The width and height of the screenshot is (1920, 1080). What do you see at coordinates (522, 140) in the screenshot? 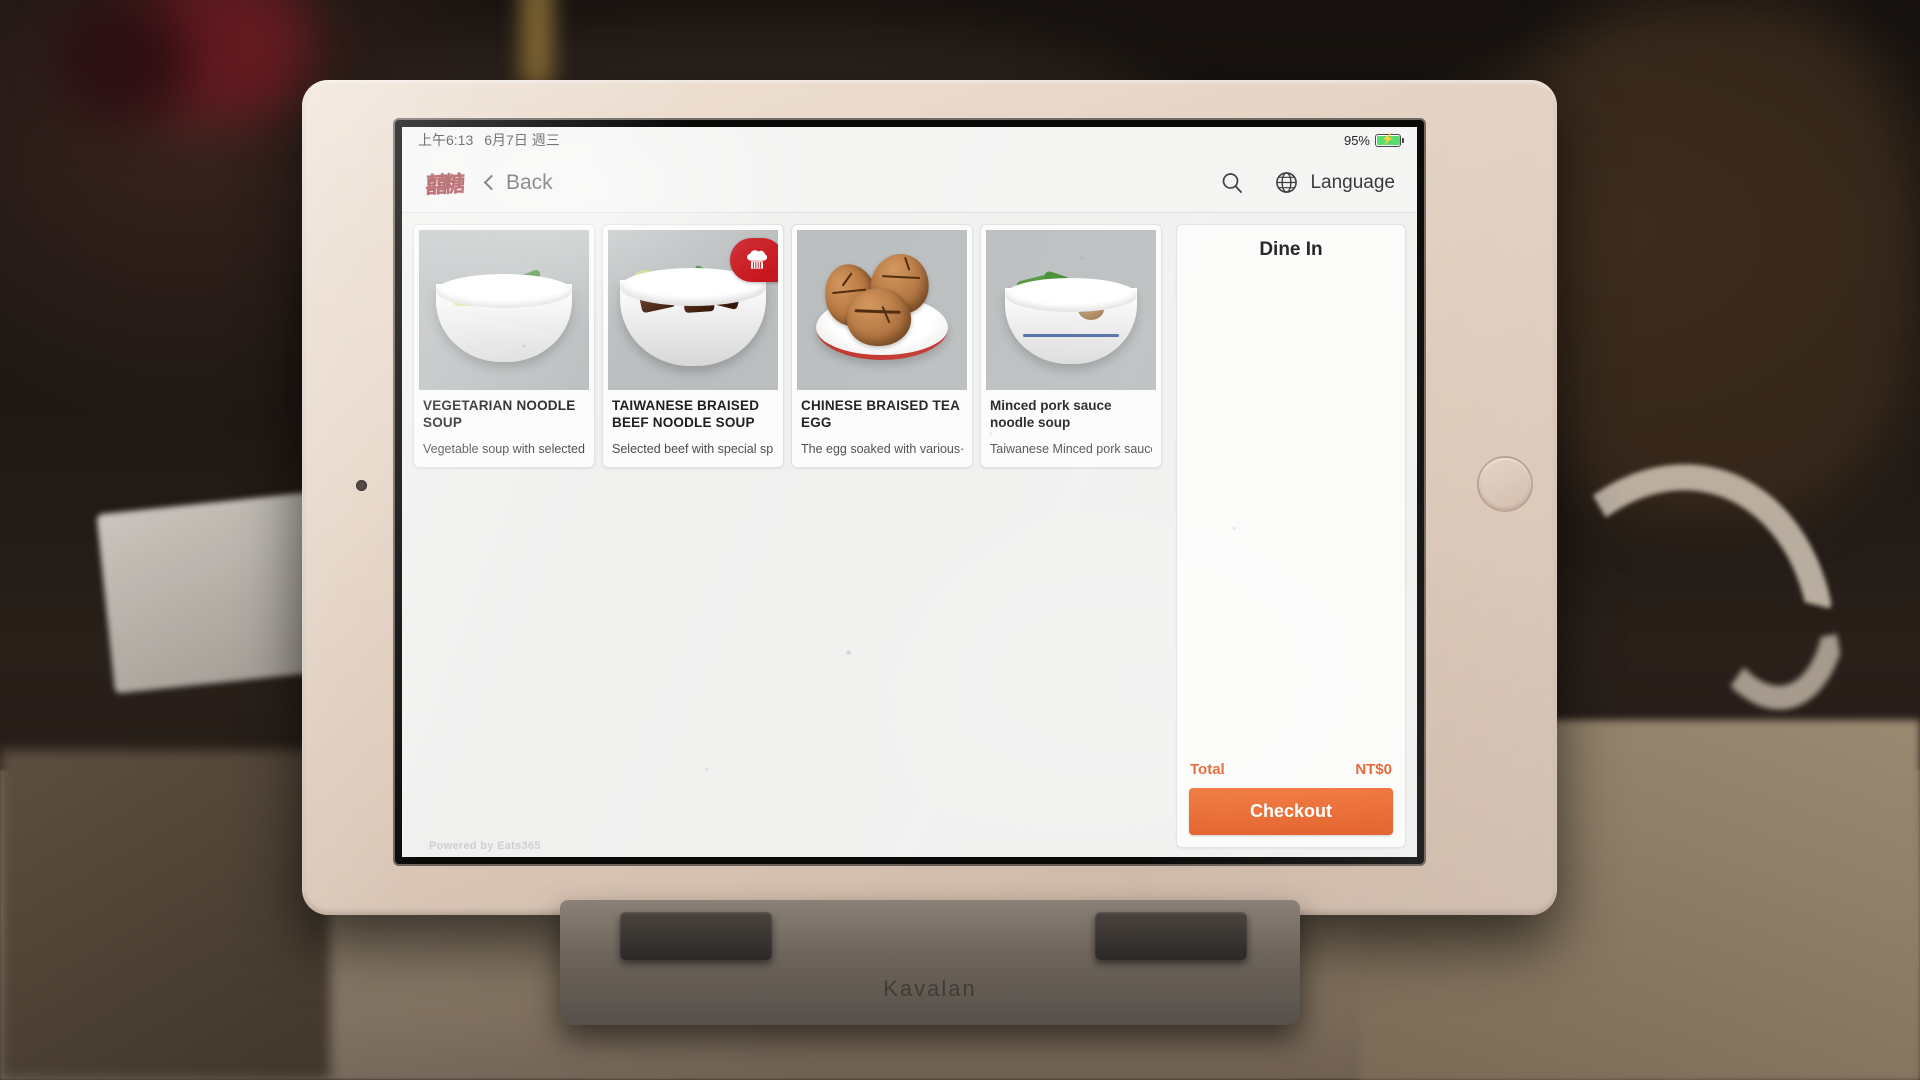
I see `status-date: 6月7日 週三` at bounding box center [522, 140].